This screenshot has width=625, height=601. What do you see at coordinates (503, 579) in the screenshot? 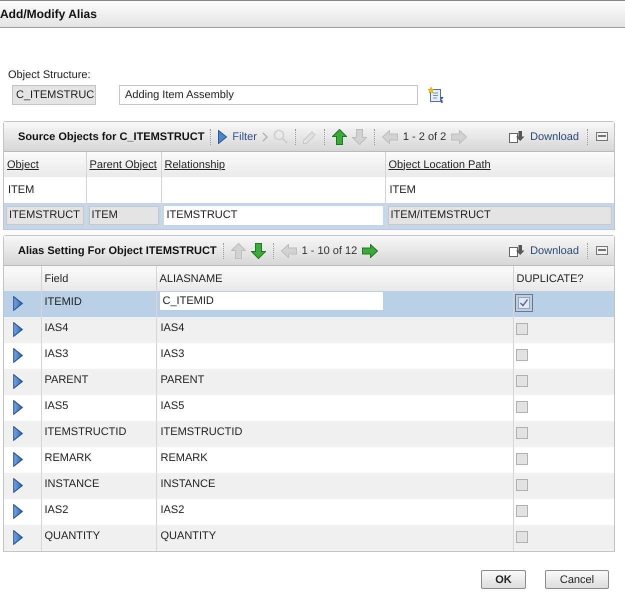
I see `dialog-button: OK` at bounding box center [503, 579].